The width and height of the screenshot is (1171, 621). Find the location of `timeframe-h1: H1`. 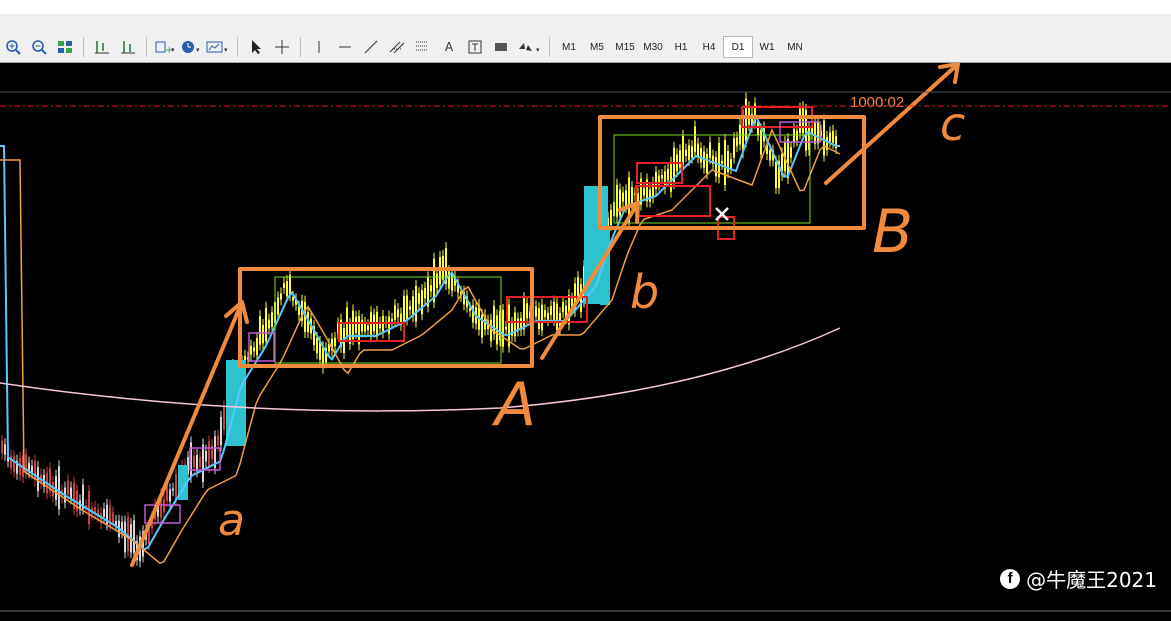

timeframe-h1: H1 is located at coordinates (681, 47).